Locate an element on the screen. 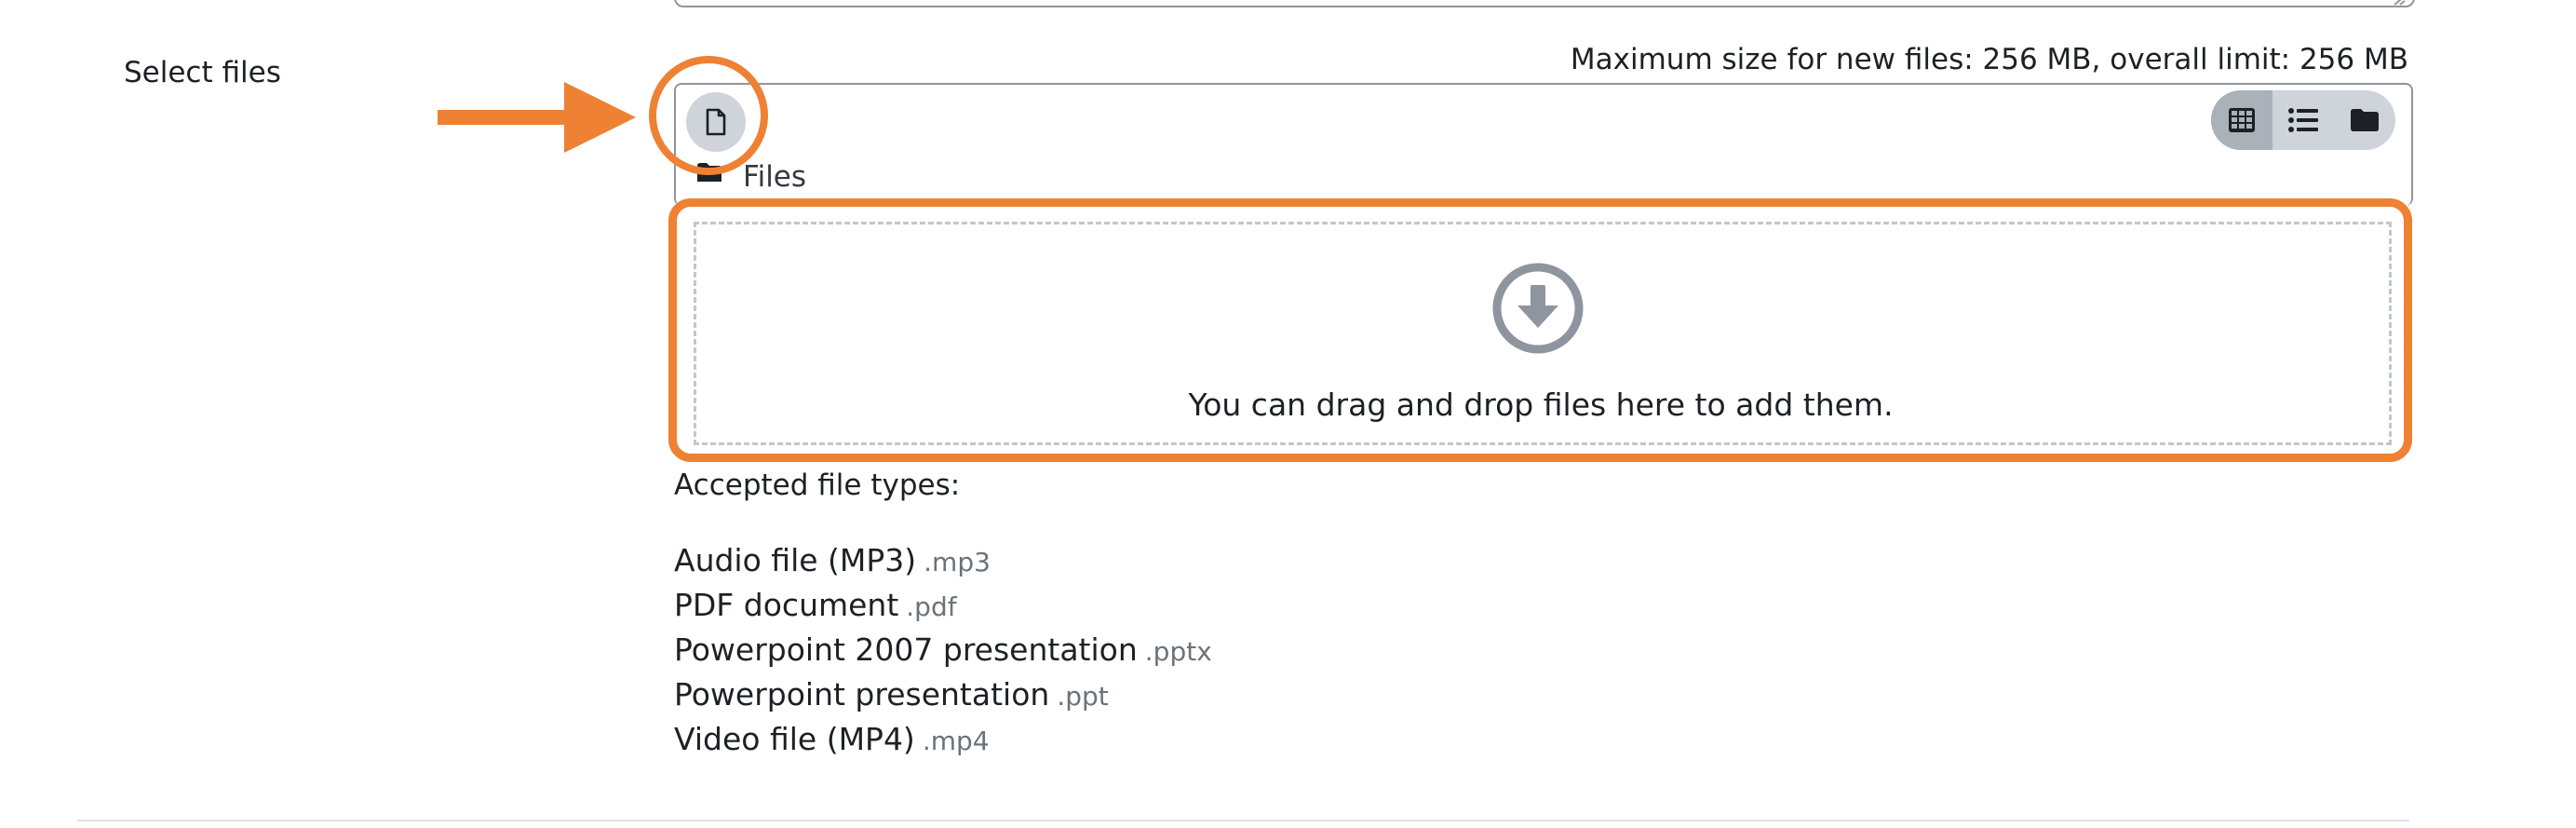  file-type-item: Powerpoint presentation .ppt is located at coordinates (891, 694).